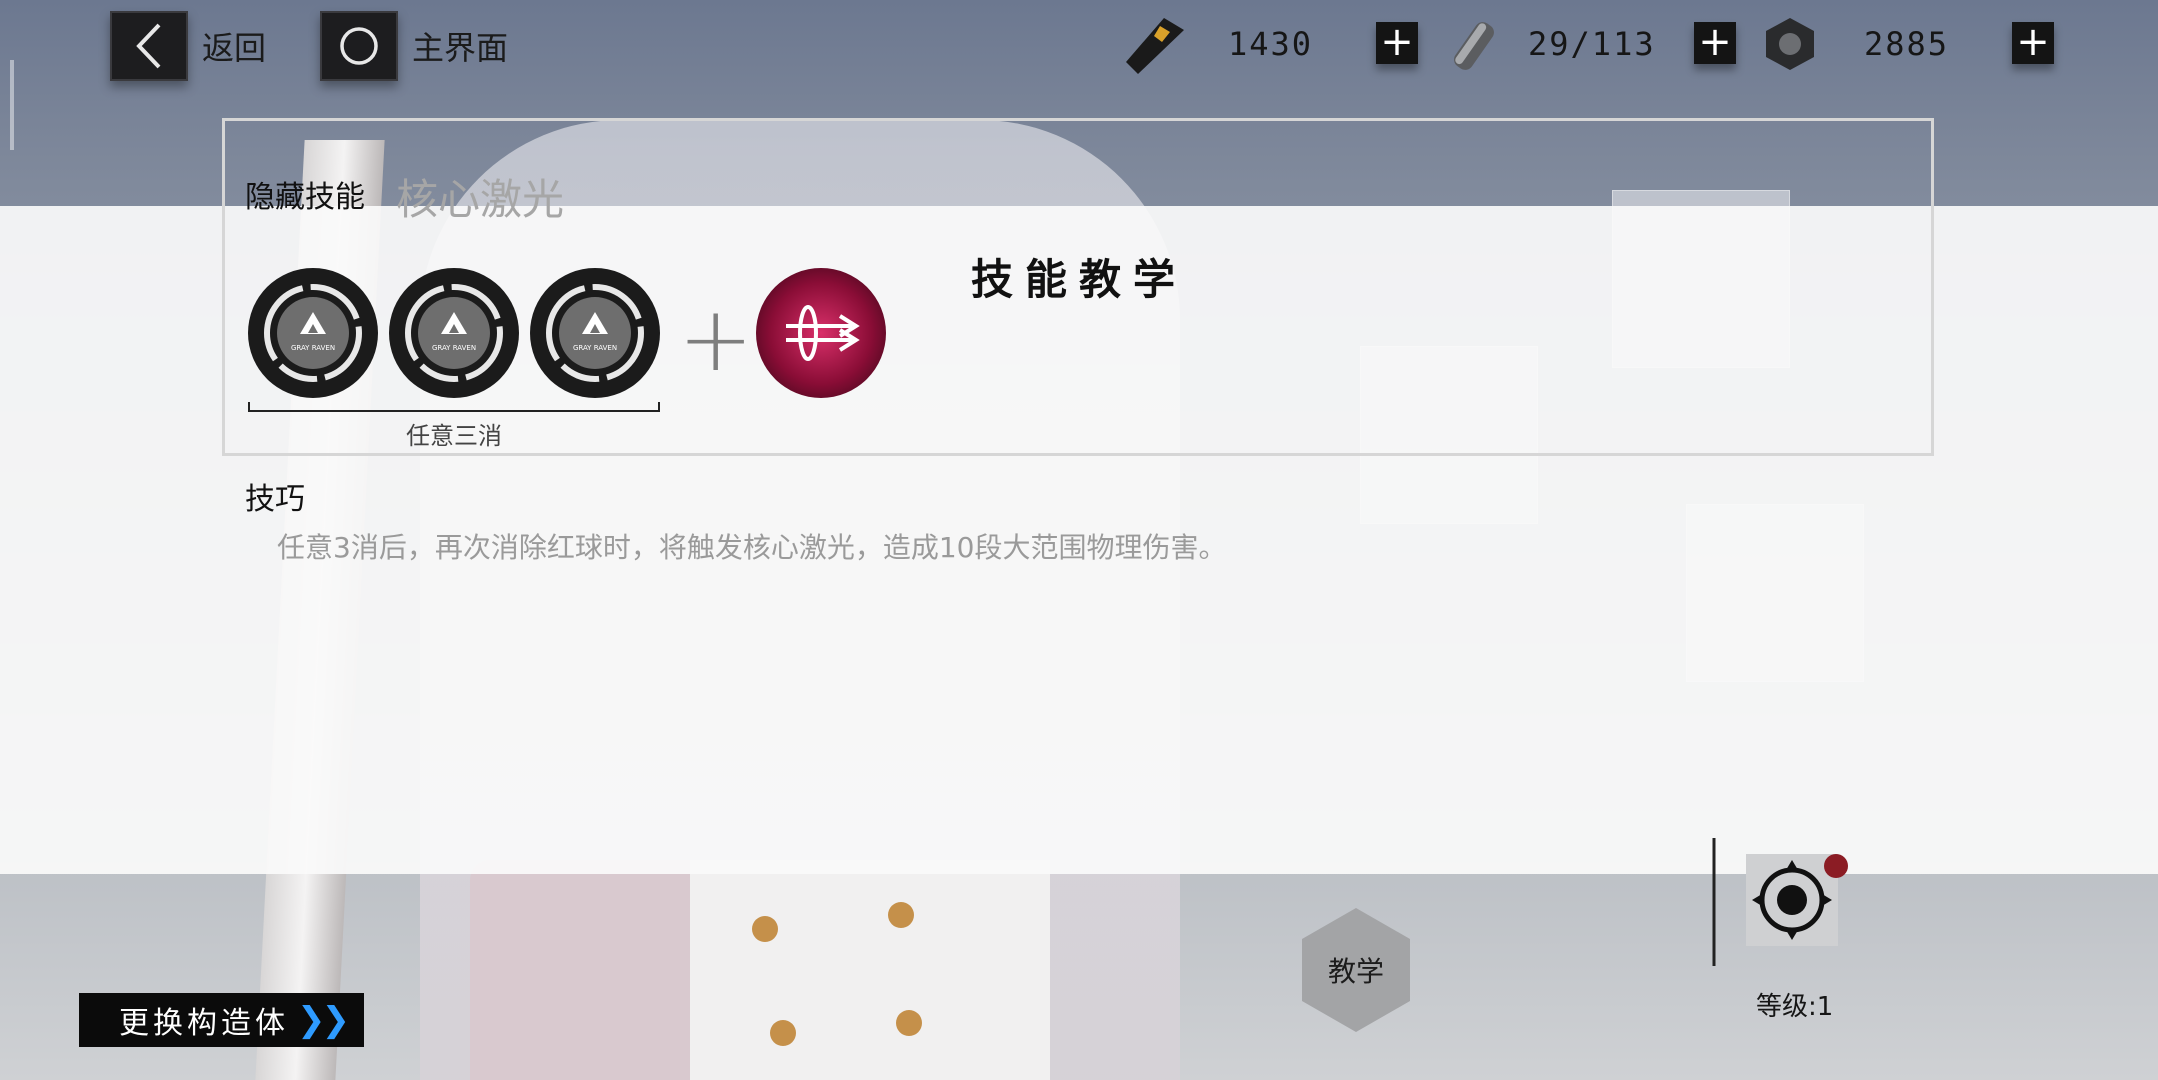 This screenshot has height=1080, width=2158. Describe the element at coordinates (1790, 46) in the screenshot. I see `hex-nut-icon` at that location.